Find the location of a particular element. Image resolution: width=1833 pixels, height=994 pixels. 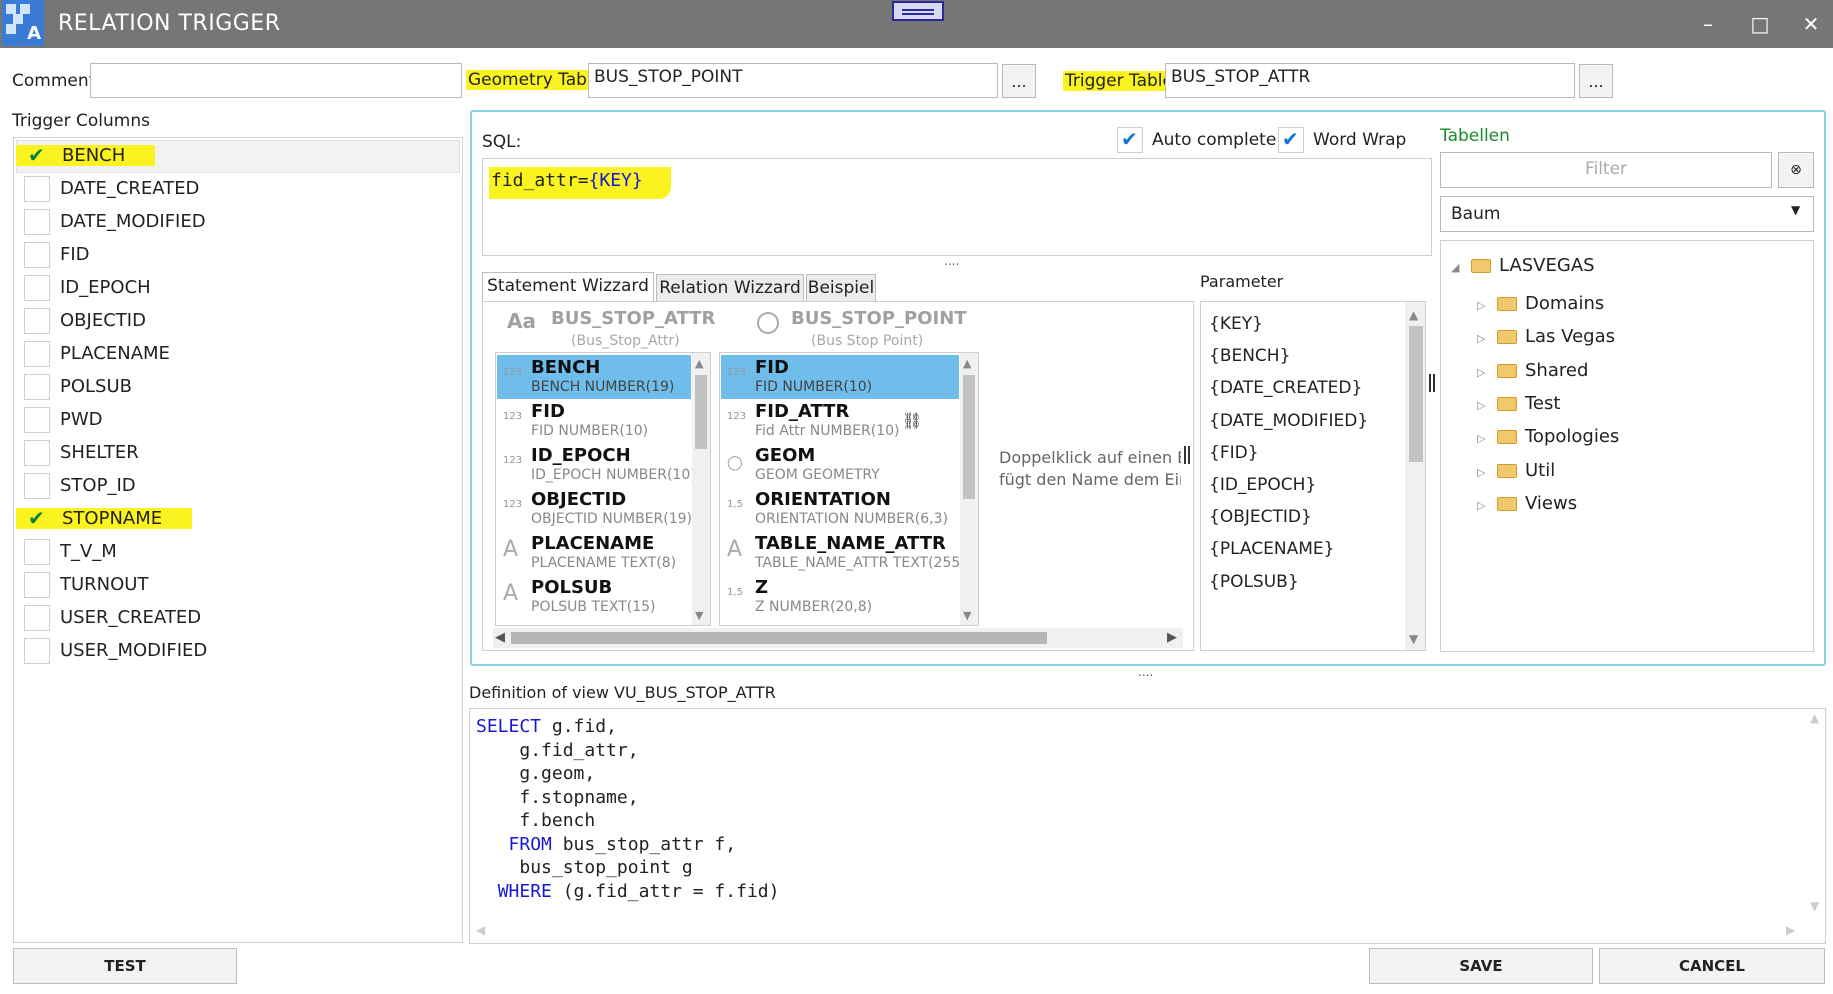

trigger-column-row: PWD is located at coordinates (244, 420).